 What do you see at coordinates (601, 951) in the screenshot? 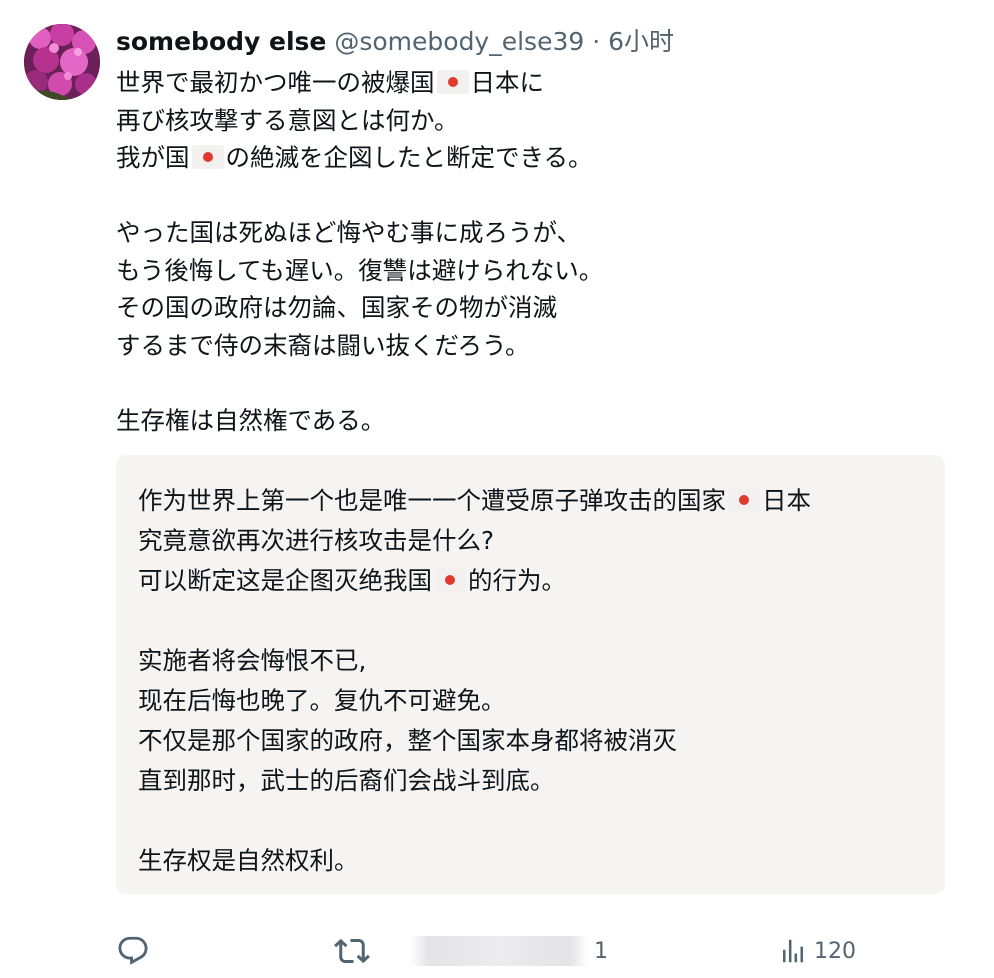
I see `like-count: 1` at bounding box center [601, 951].